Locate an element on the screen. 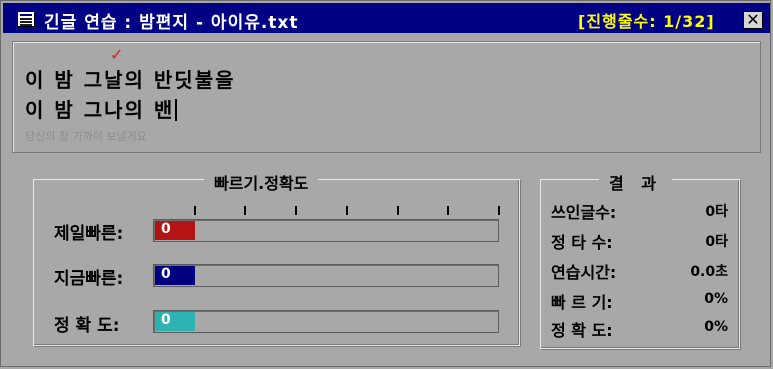  current-speed-value: 0 is located at coordinates (166, 274).